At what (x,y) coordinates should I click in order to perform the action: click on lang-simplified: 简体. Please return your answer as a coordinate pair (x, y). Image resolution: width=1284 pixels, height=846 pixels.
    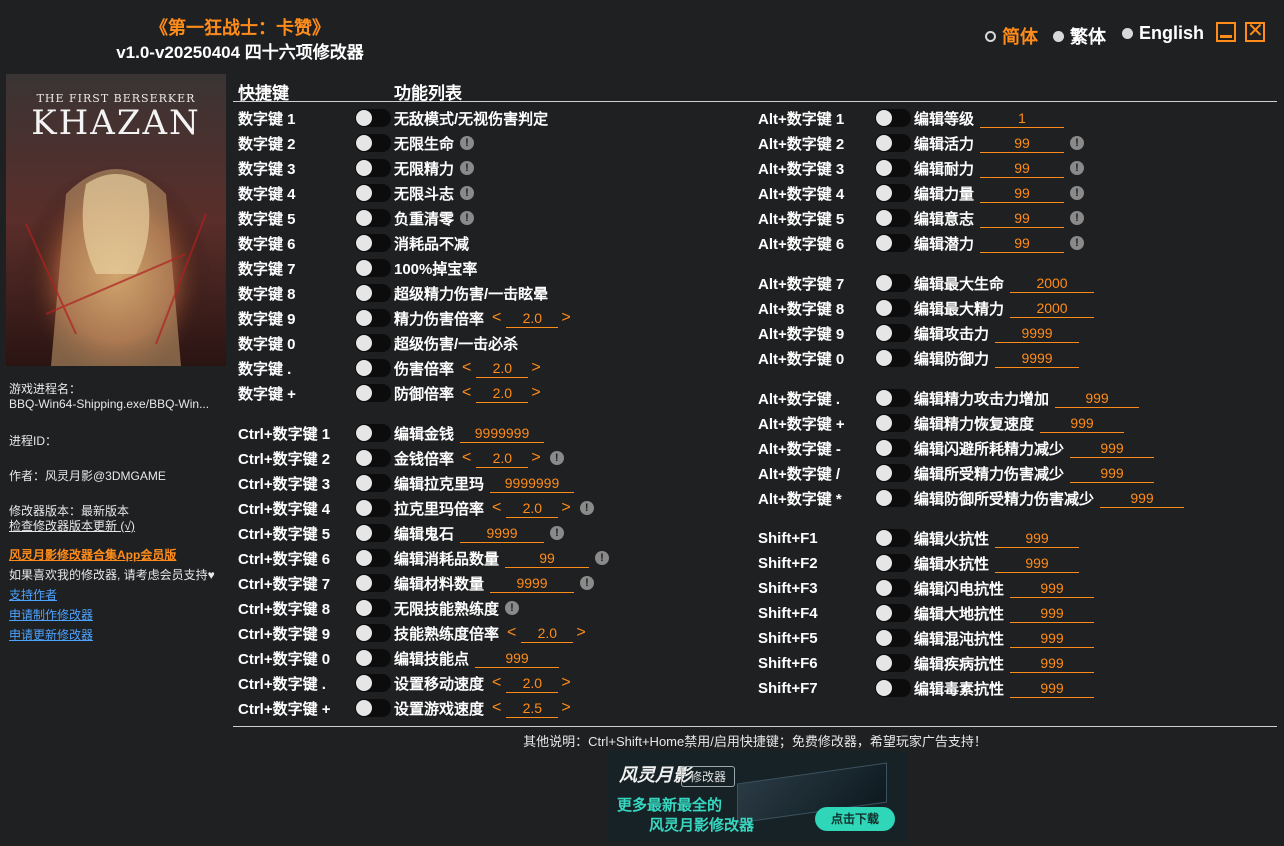
    Looking at the image, I should click on (1011, 36).